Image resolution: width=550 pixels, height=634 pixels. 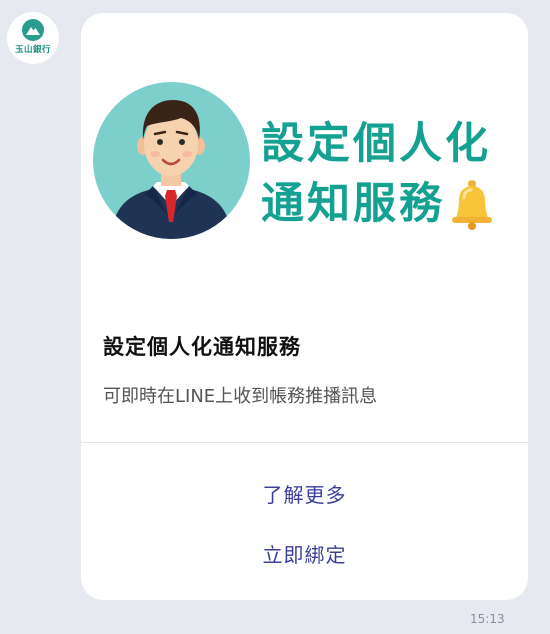 What do you see at coordinates (202, 347) in the screenshot?
I see `message-title: 設定個人化通知服務` at bounding box center [202, 347].